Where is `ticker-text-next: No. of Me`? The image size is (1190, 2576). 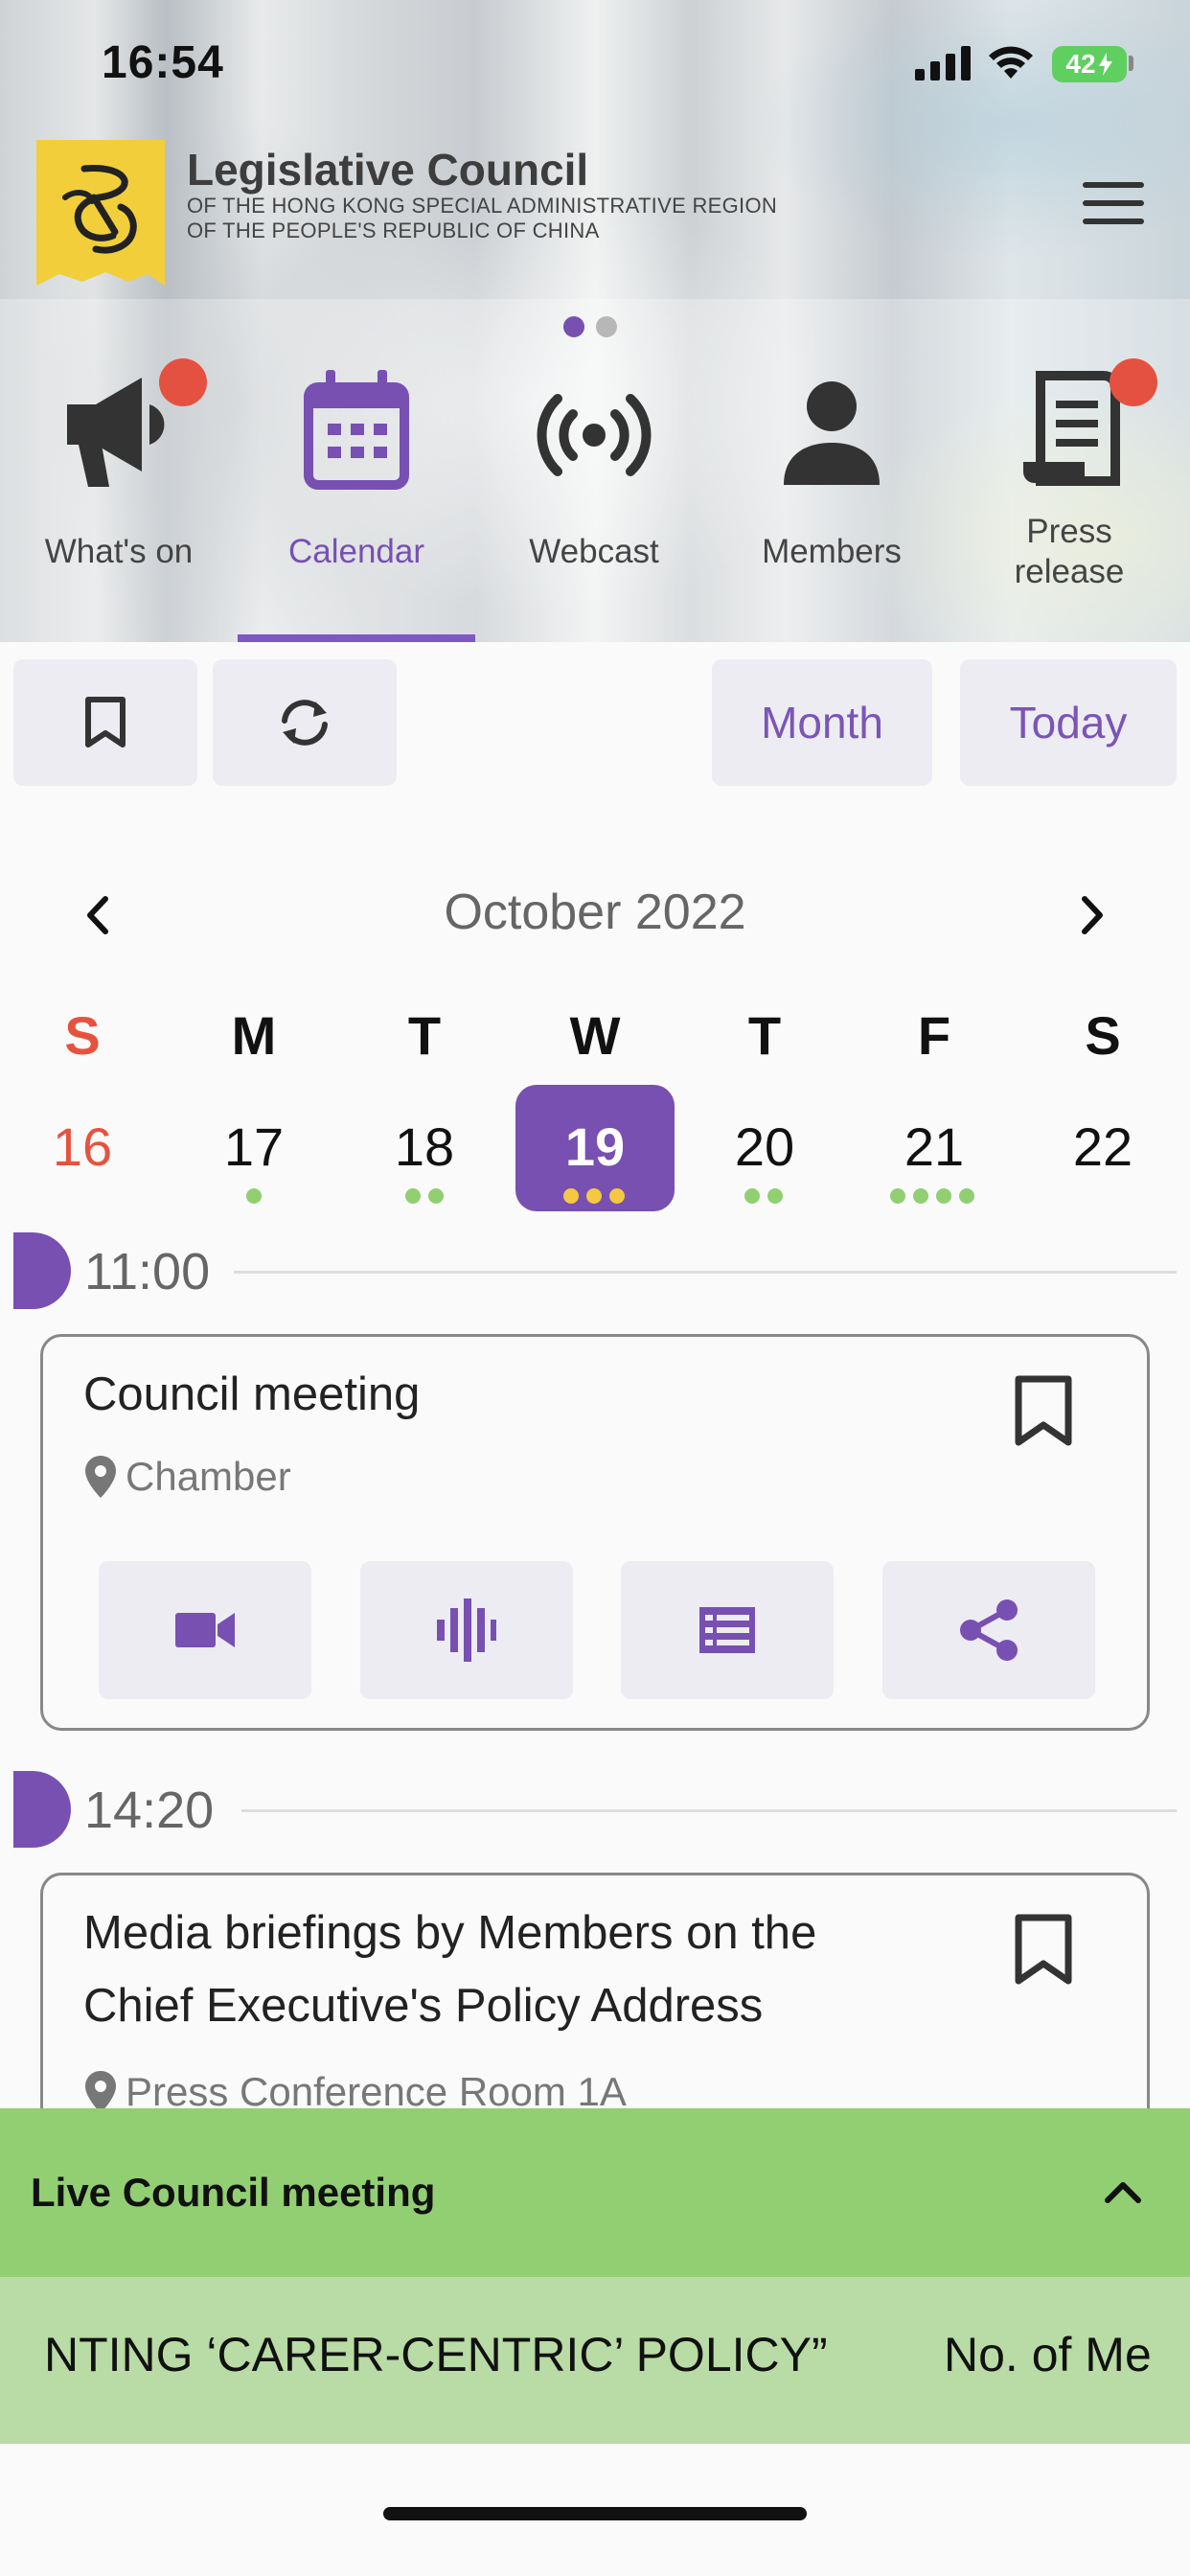
ticker-text-next: No. of Me is located at coordinates (1048, 2354).